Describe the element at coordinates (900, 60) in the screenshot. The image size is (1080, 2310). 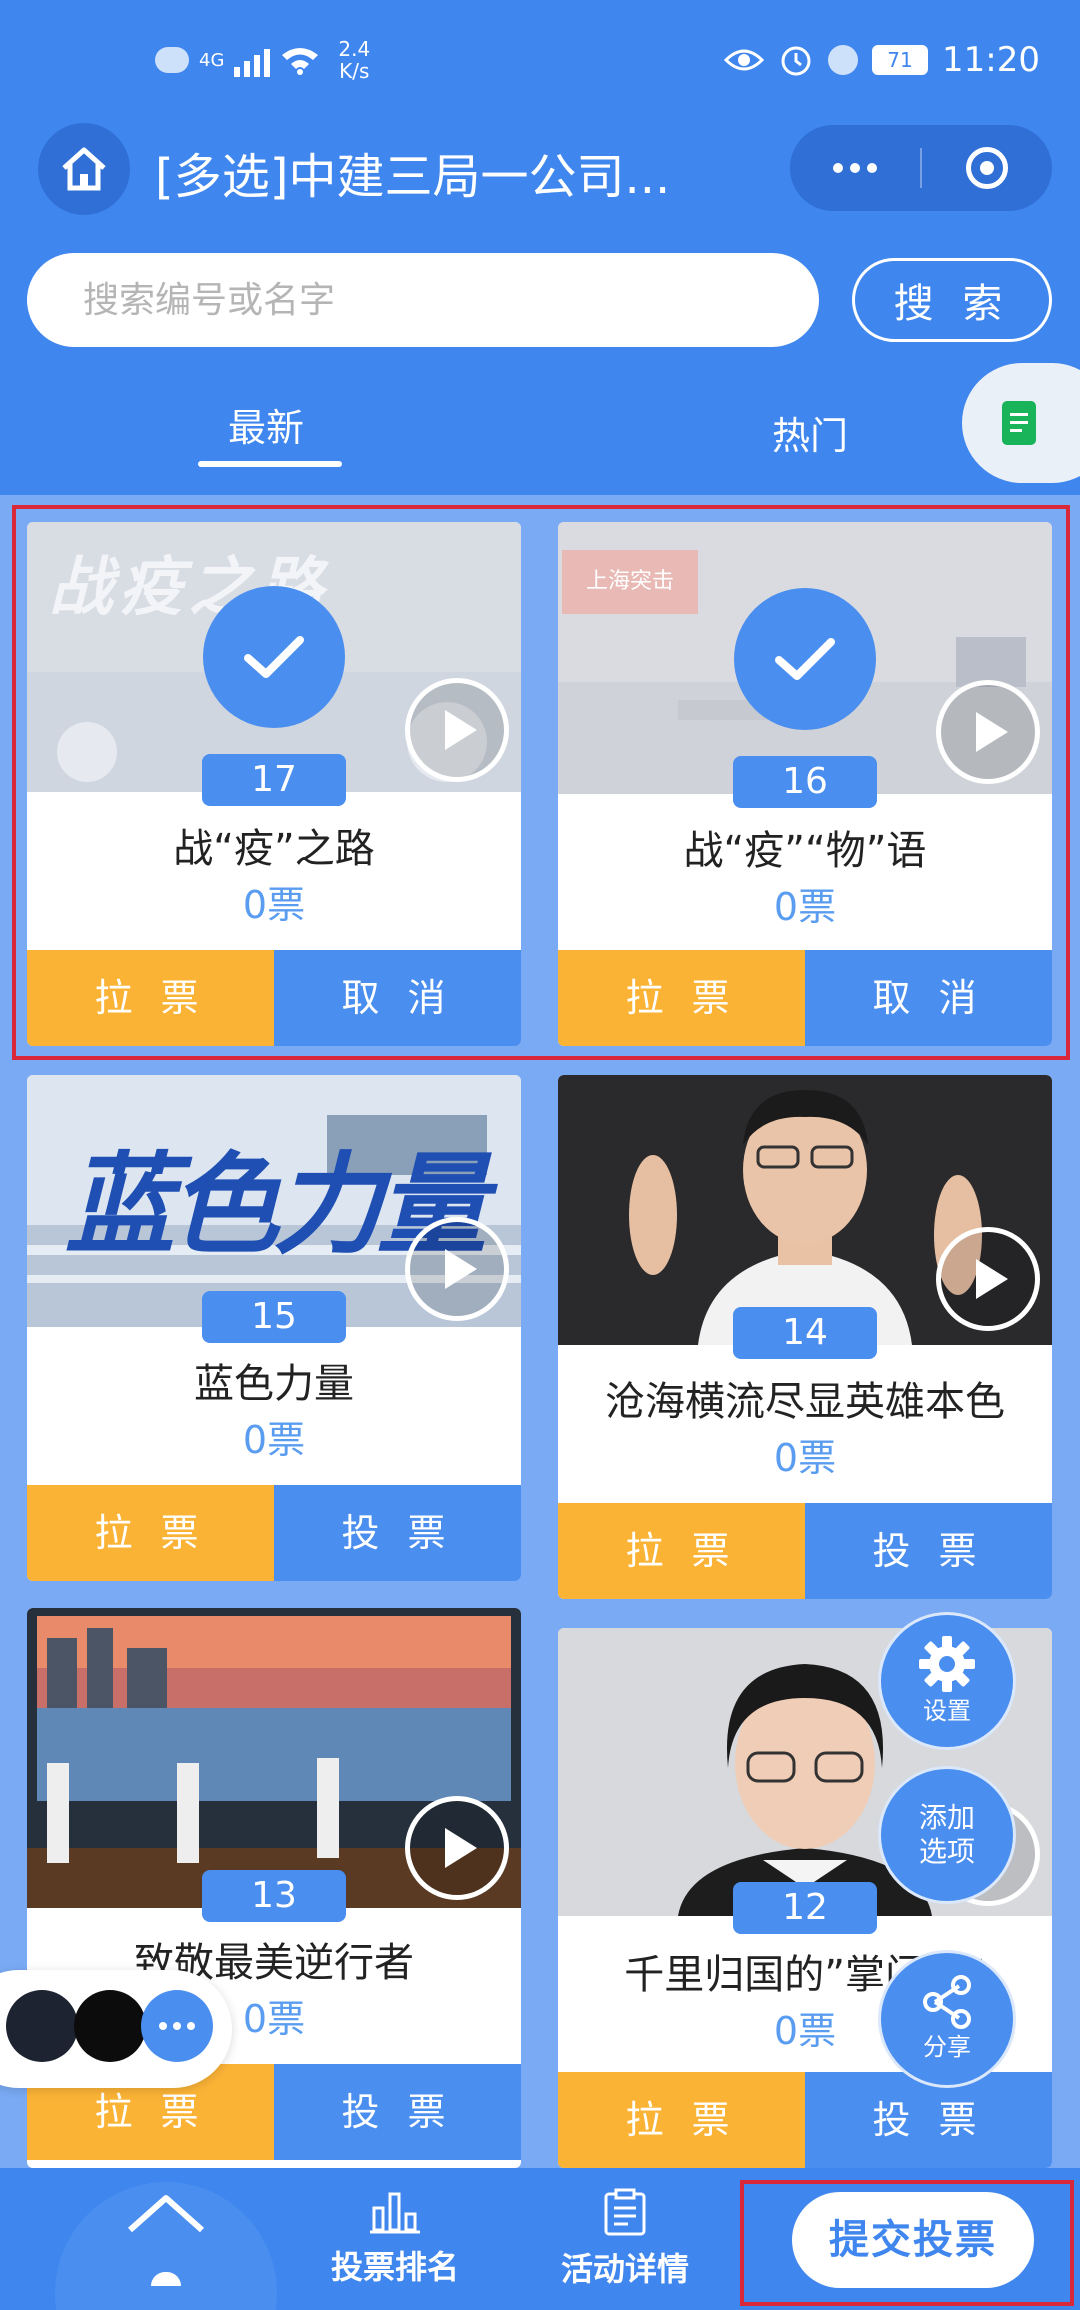
I see `battery-icon: 71` at that location.